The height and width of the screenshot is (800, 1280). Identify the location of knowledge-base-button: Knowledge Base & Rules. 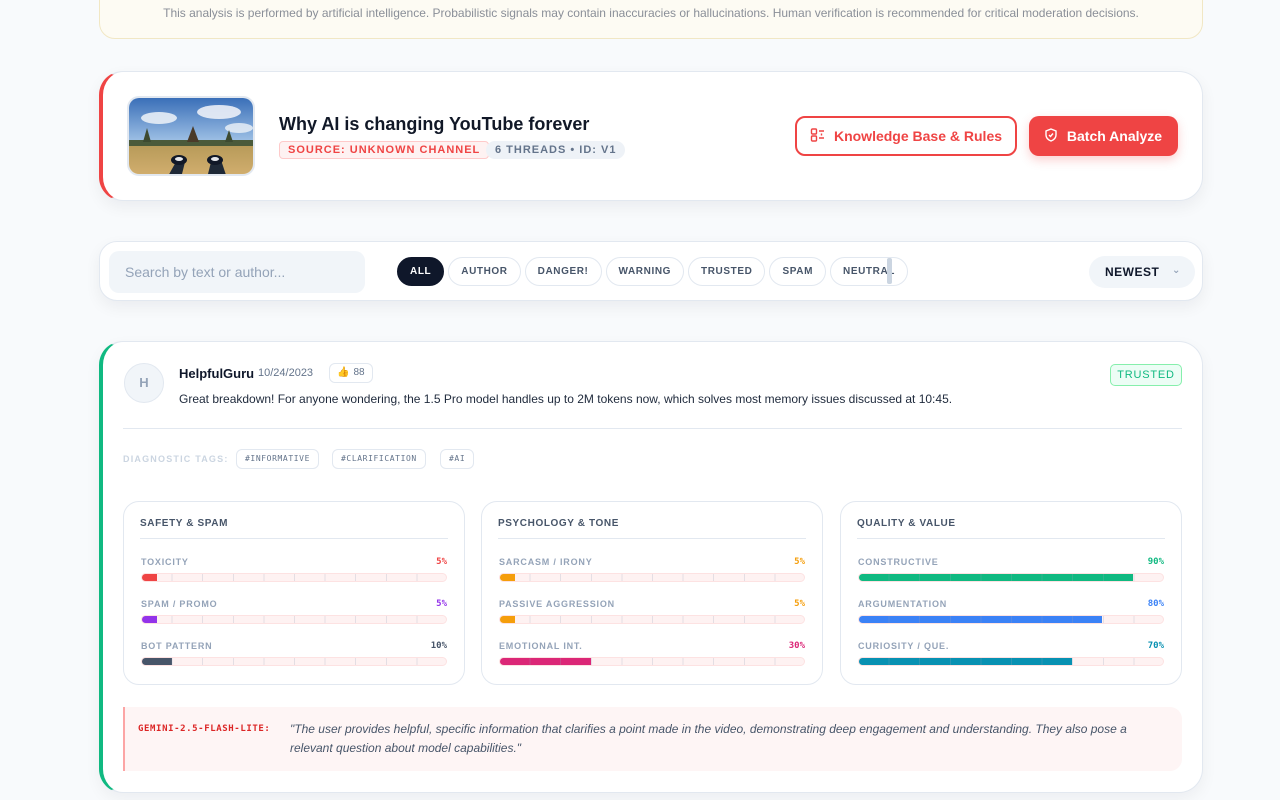
(906, 136).